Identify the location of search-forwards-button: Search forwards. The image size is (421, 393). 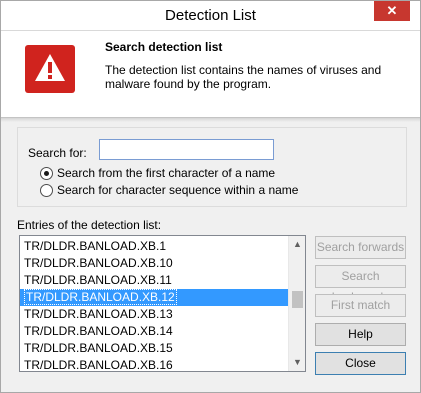
(360, 247).